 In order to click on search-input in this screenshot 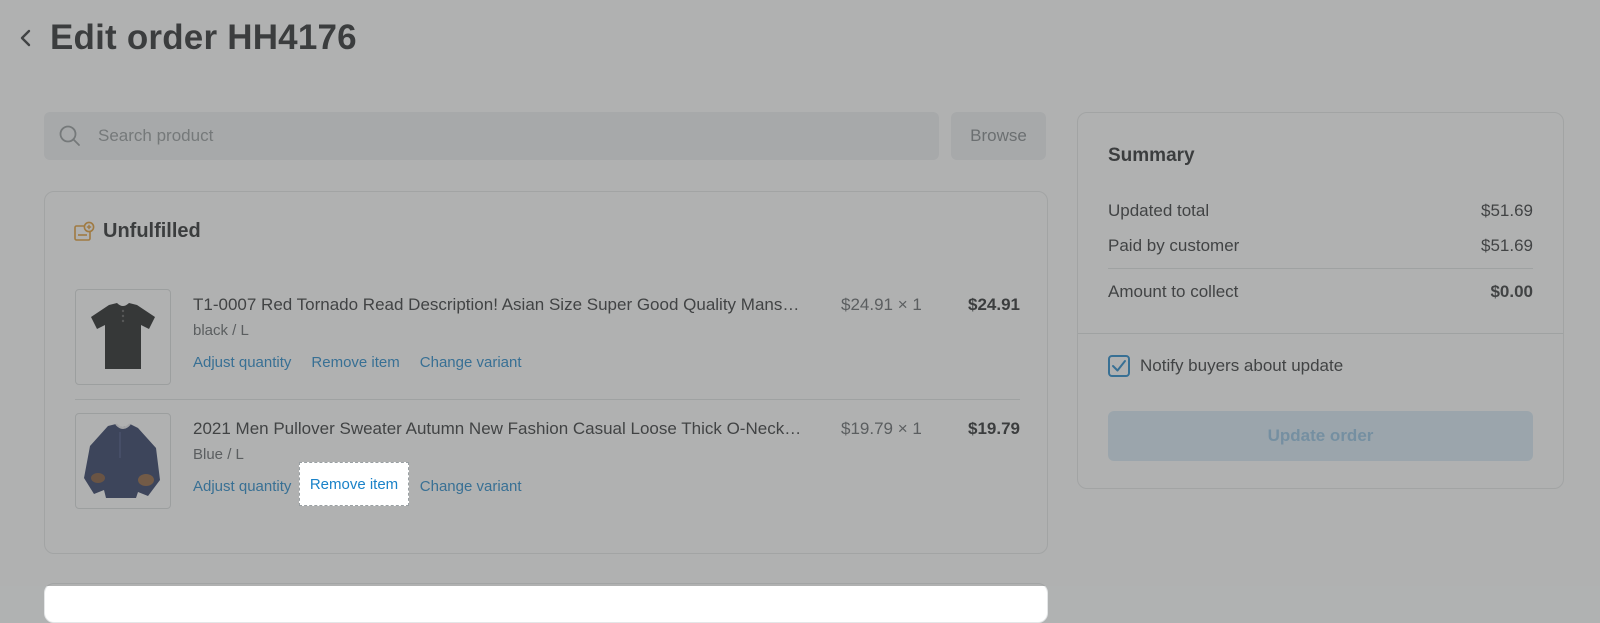, I will do `click(498, 136)`.